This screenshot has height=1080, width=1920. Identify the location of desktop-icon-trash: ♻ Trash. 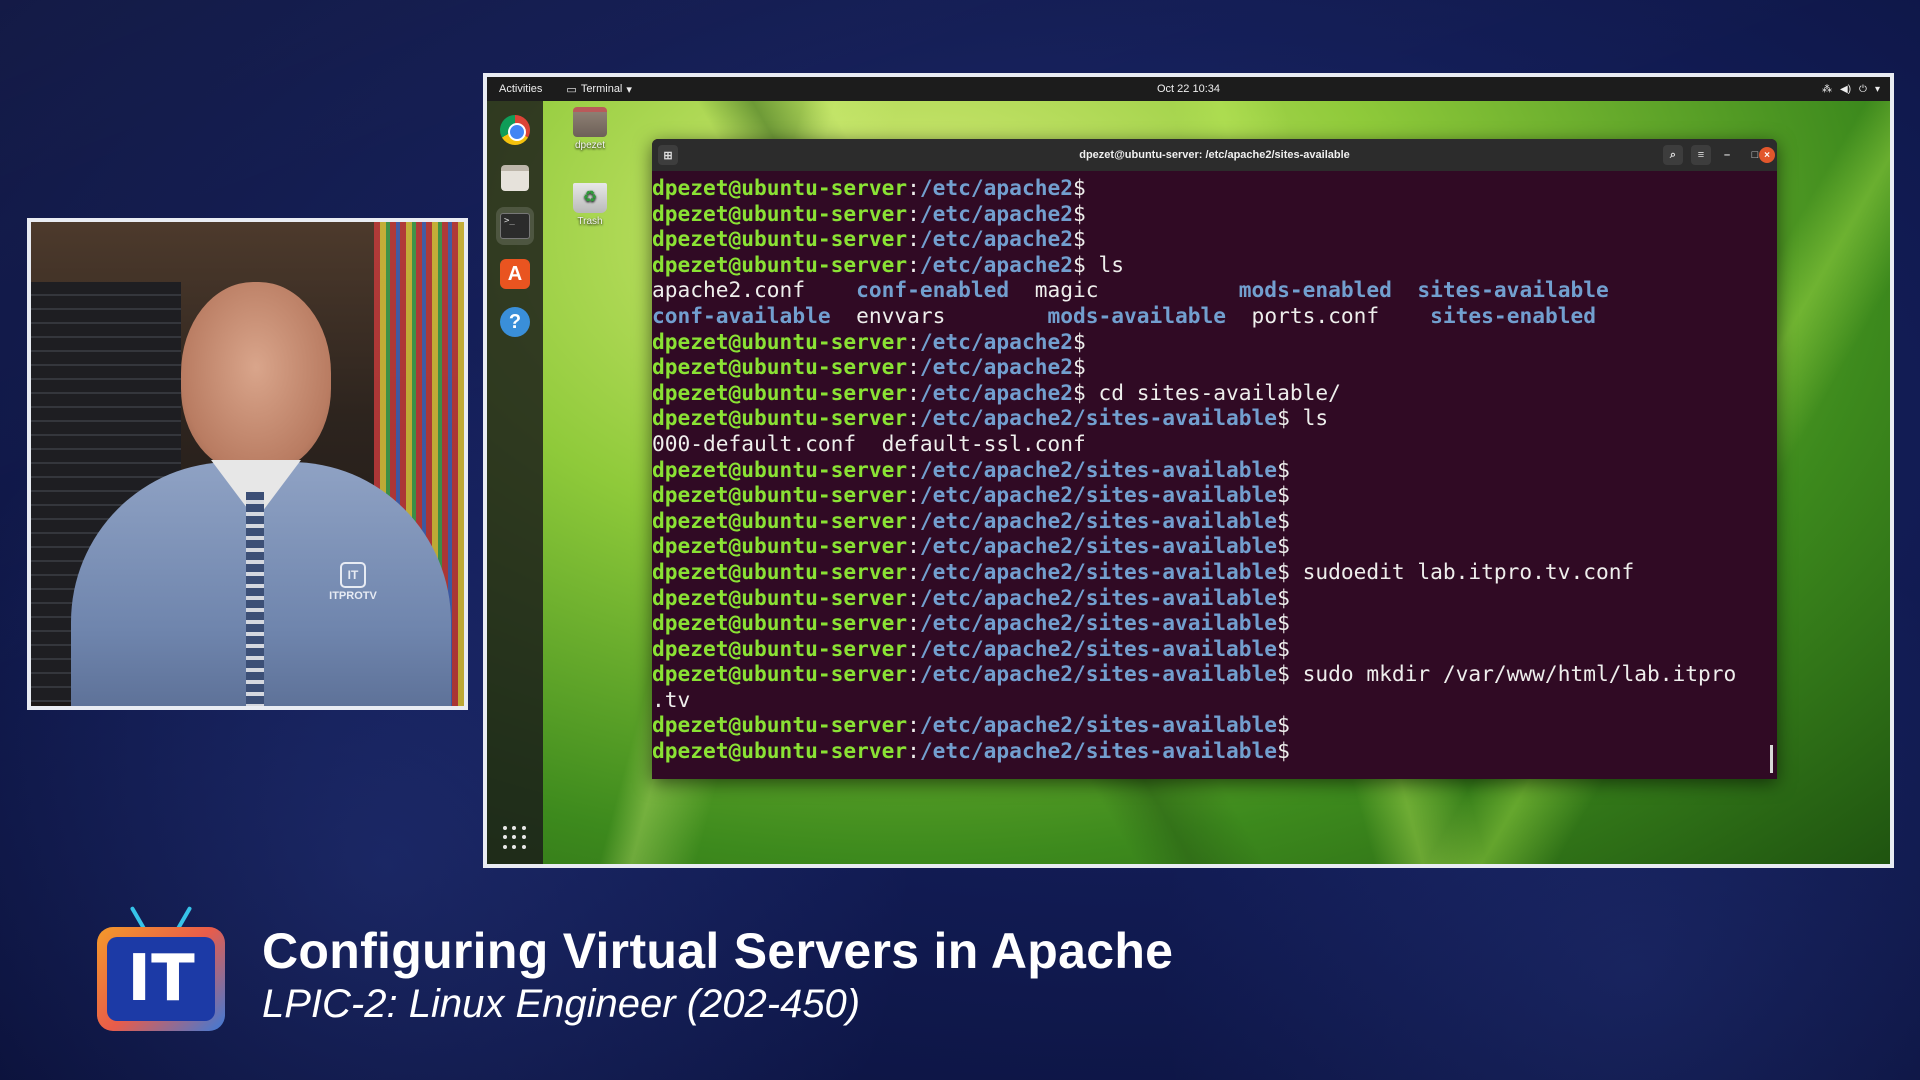
(590, 205).